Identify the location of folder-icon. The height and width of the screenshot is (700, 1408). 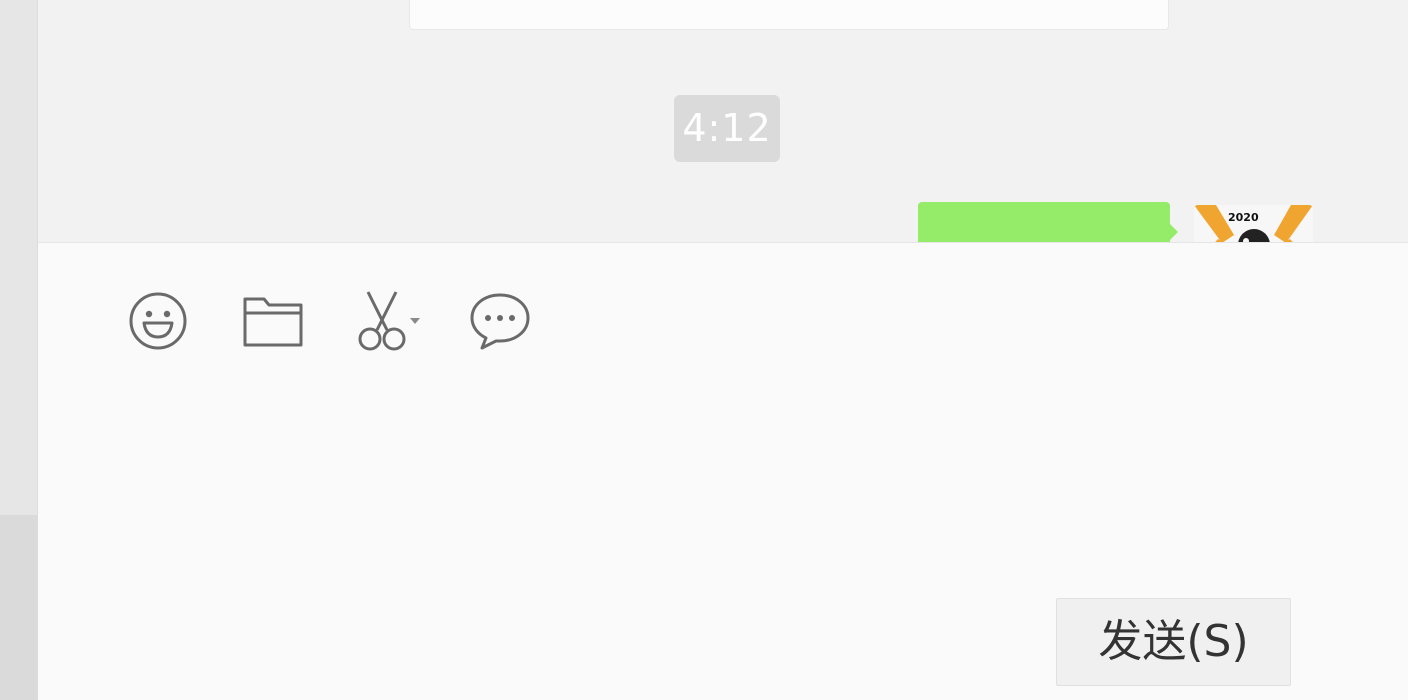
(273, 322).